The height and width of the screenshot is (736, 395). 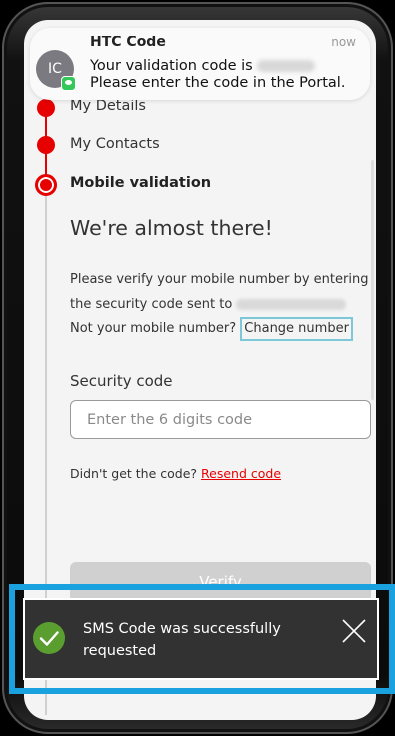 What do you see at coordinates (220, 419) in the screenshot?
I see `security-code-input` at bounding box center [220, 419].